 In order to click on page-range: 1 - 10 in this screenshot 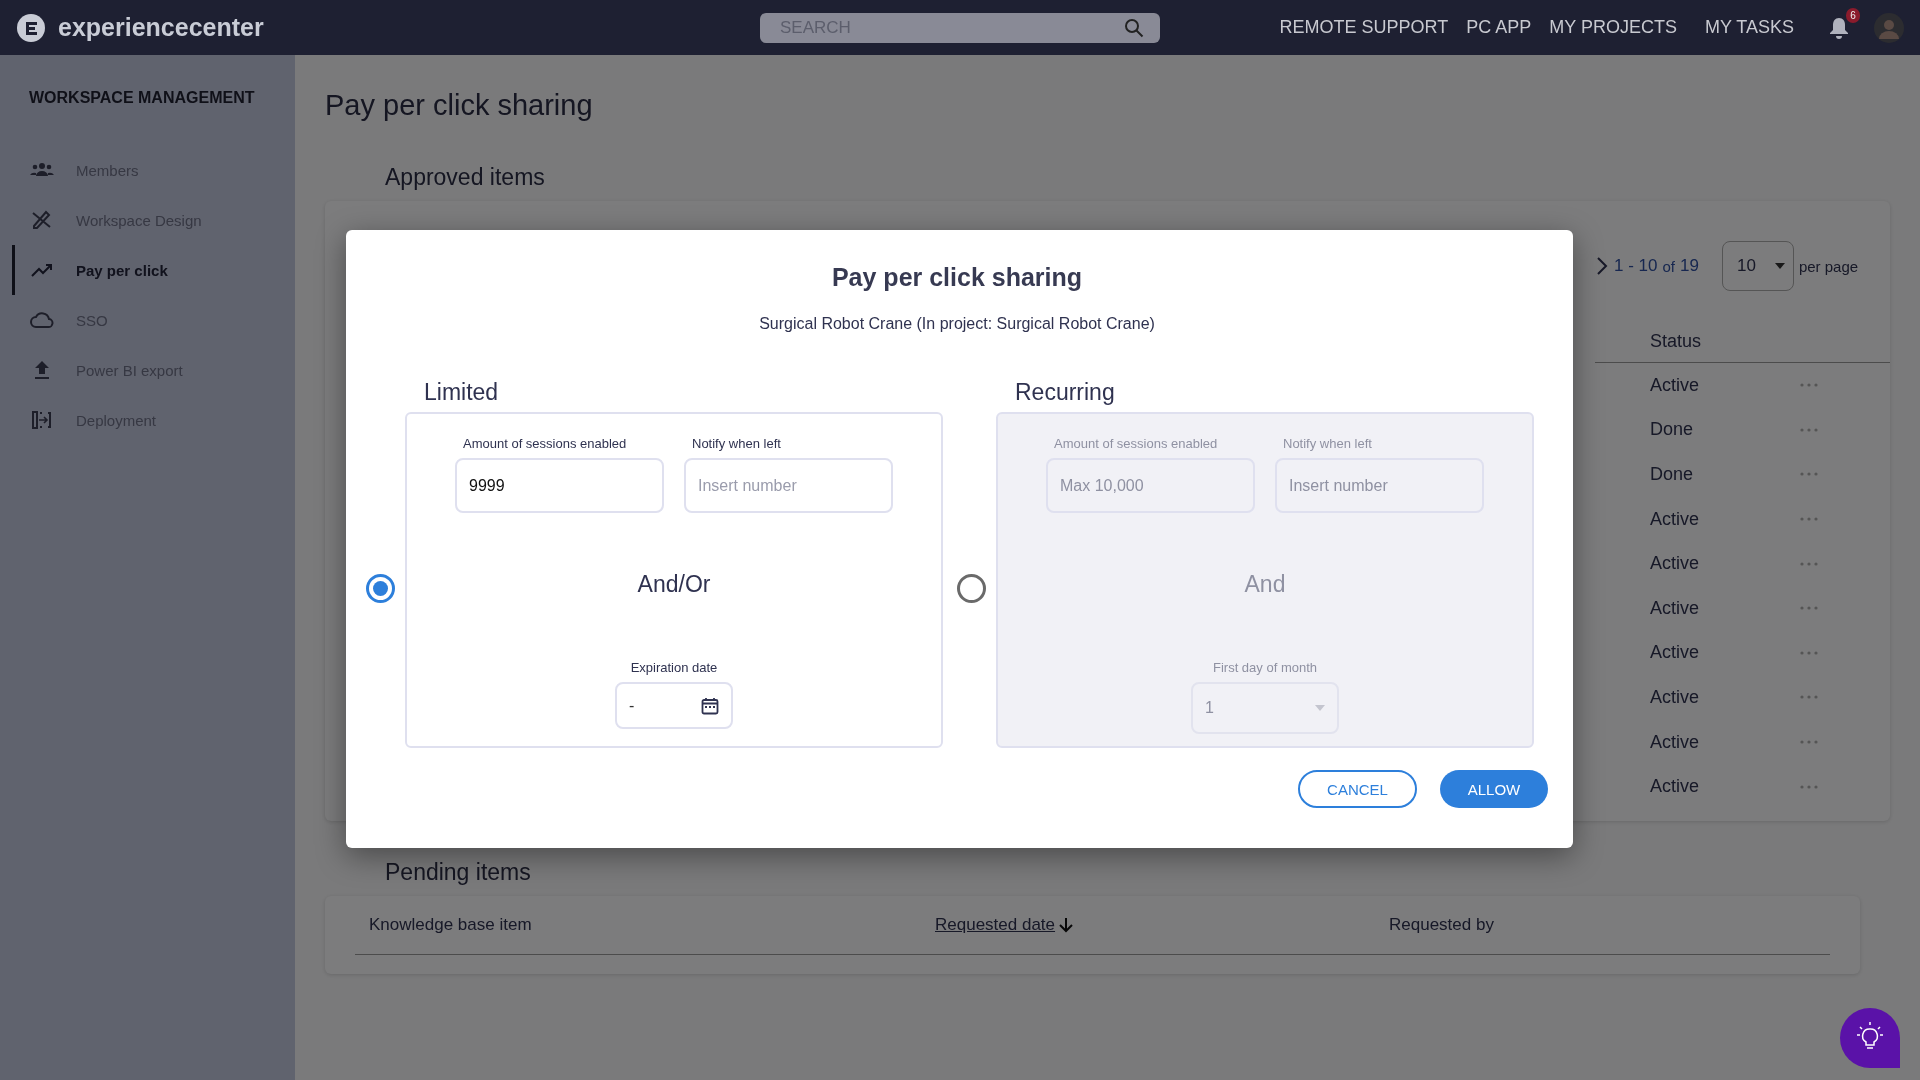, I will do `click(1636, 266)`.